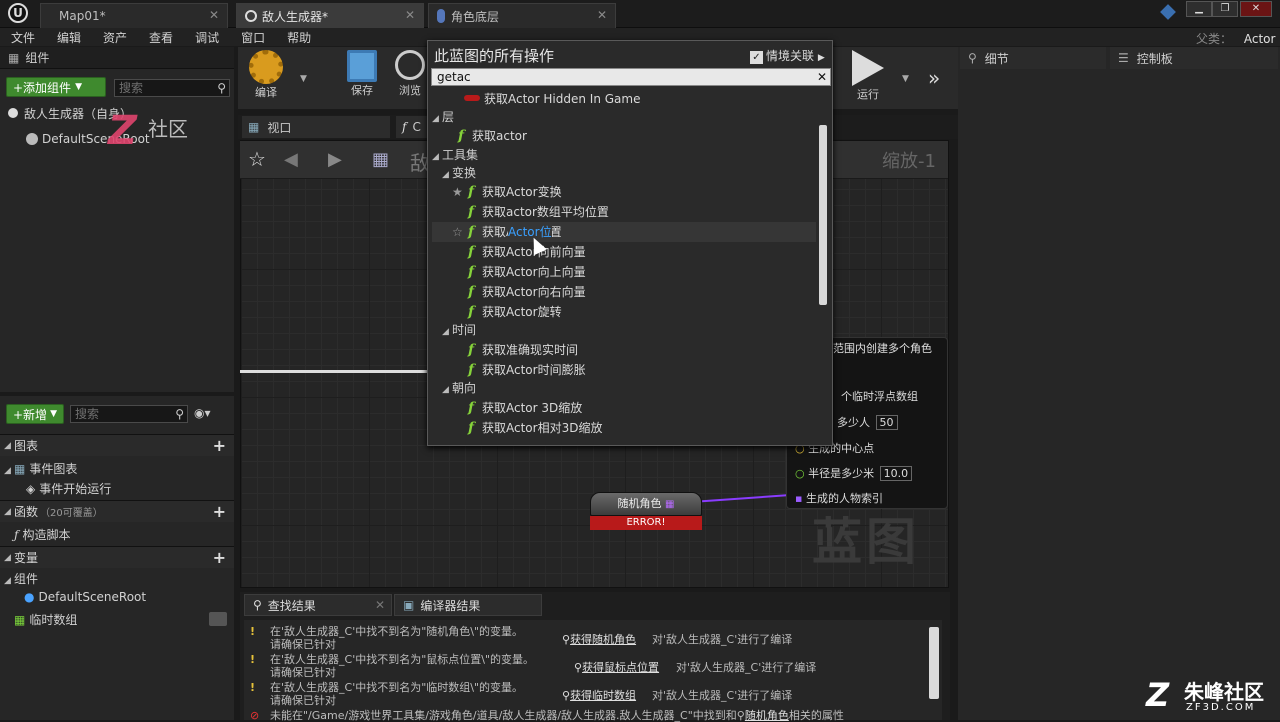 This screenshot has height=722, width=1280. What do you see at coordinates (68, 488) in the screenshot?
I see `begin-play-item: ◈ 事件开始运行` at bounding box center [68, 488].